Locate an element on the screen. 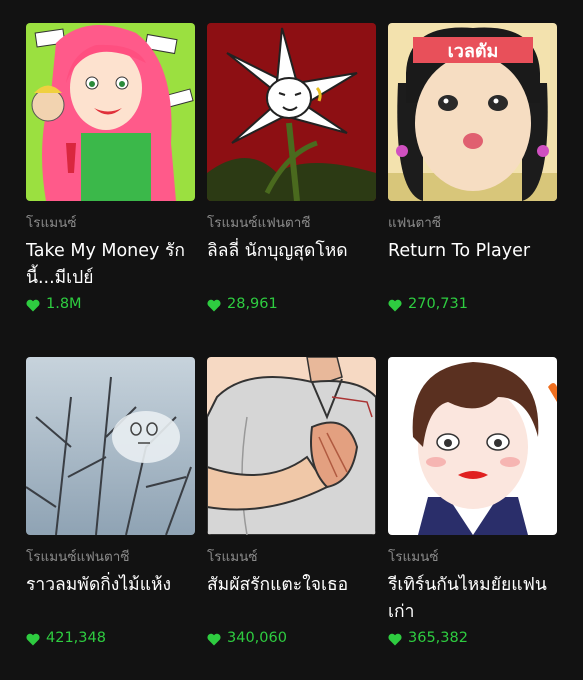 Image resolution: width=583 pixels, height=680 pixels. like-count-value: 270,731 is located at coordinates (438, 304).